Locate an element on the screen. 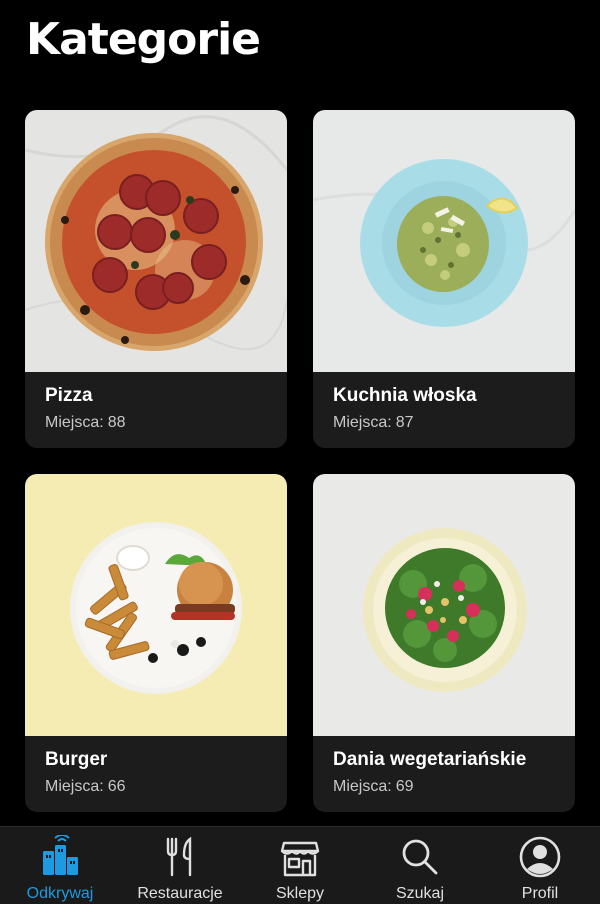  tab-label: Szukaj is located at coordinates (420, 893).